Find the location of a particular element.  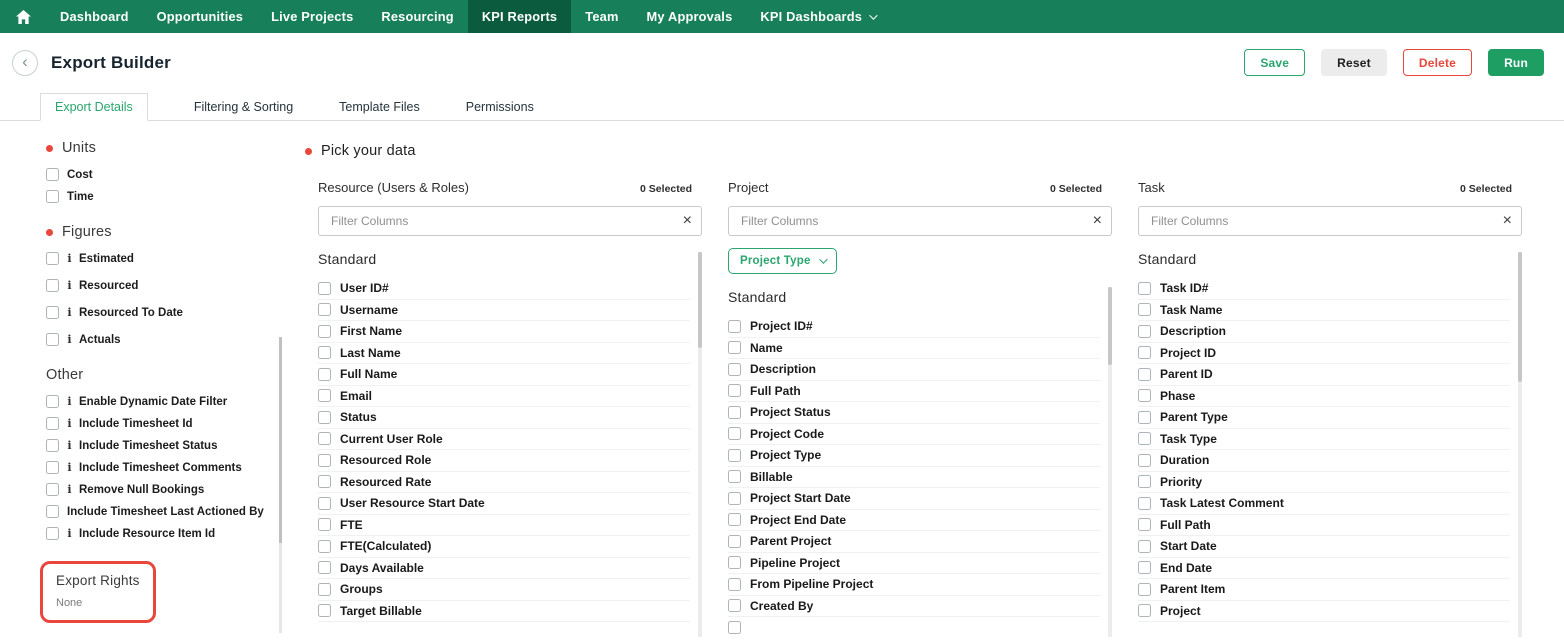

sidebar-scrollbar-thumb is located at coordinates (280, 440).